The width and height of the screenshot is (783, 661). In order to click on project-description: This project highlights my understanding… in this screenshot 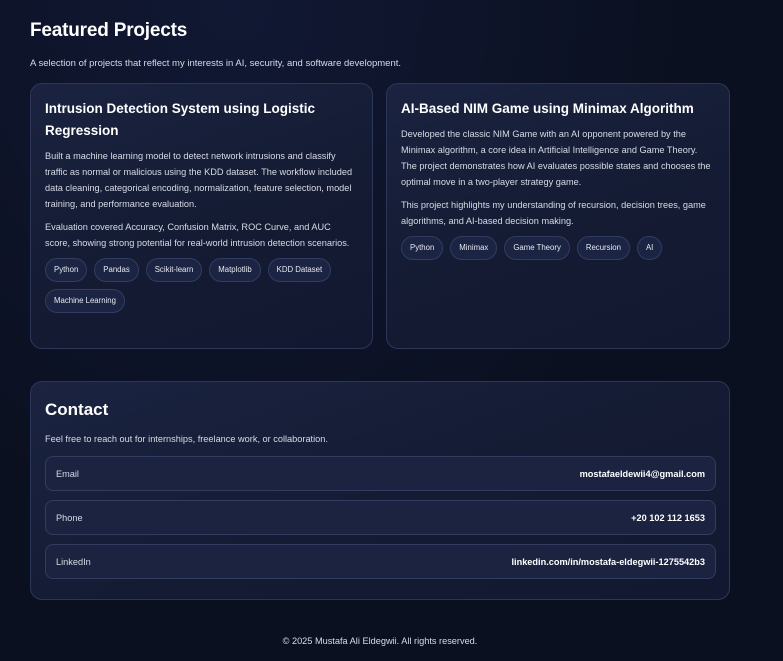, I will do `click(553, 213)`.